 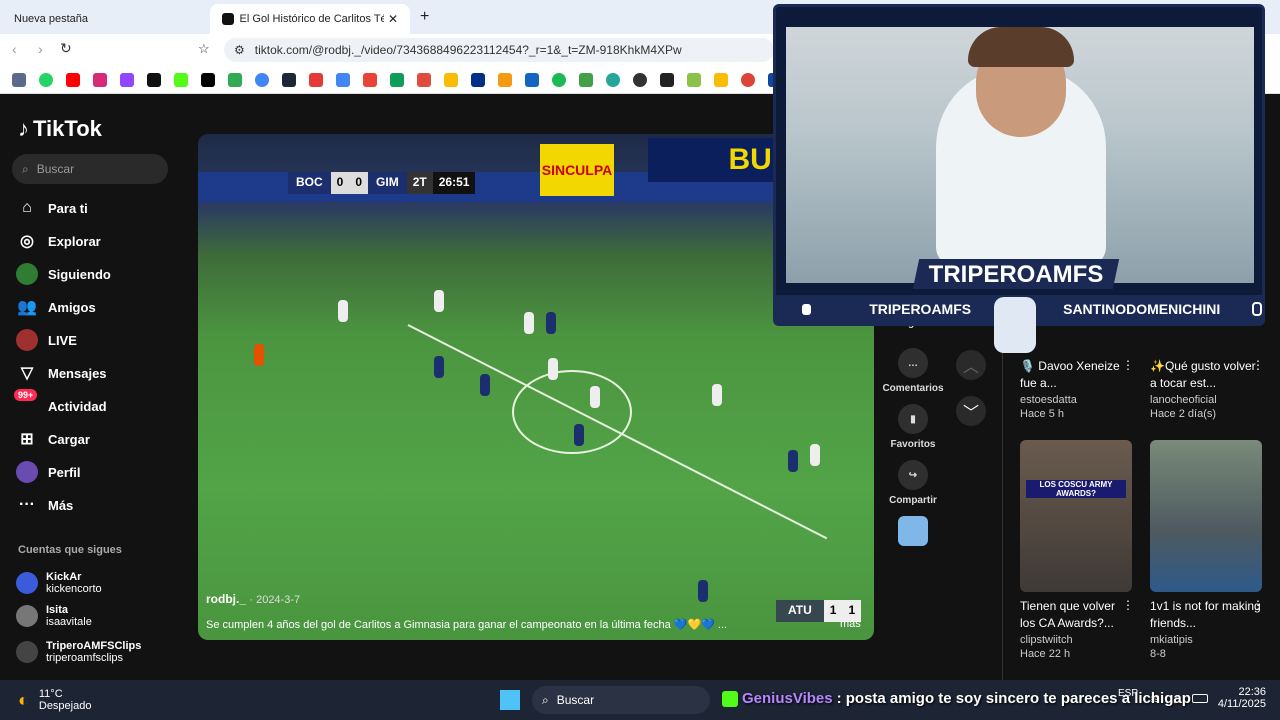 I want to click on kick-icon, so click(x=181, y=80).